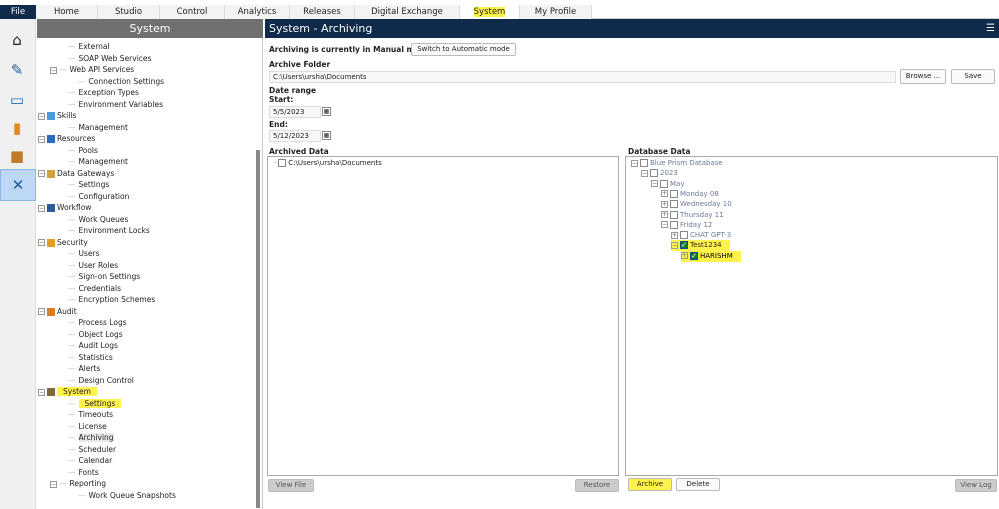  I want to click on tree-item: — Sign-on Settings, so click(104, 276).